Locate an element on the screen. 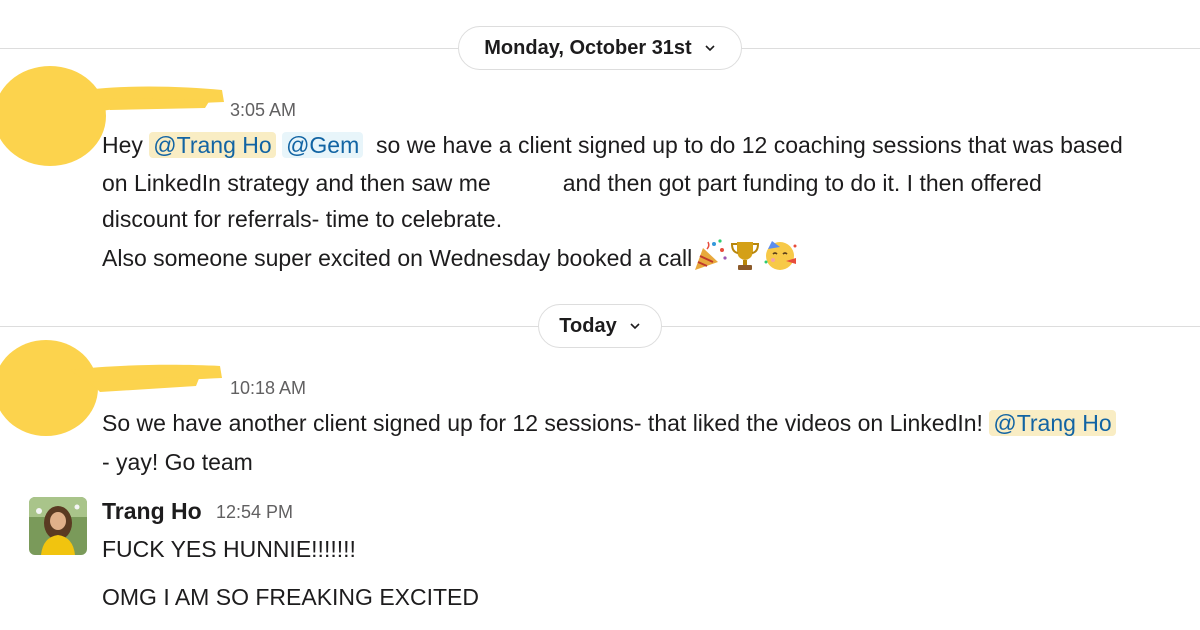  message-text: on LinkedIn strategy and then saw me is located at coordinates (296, 183).